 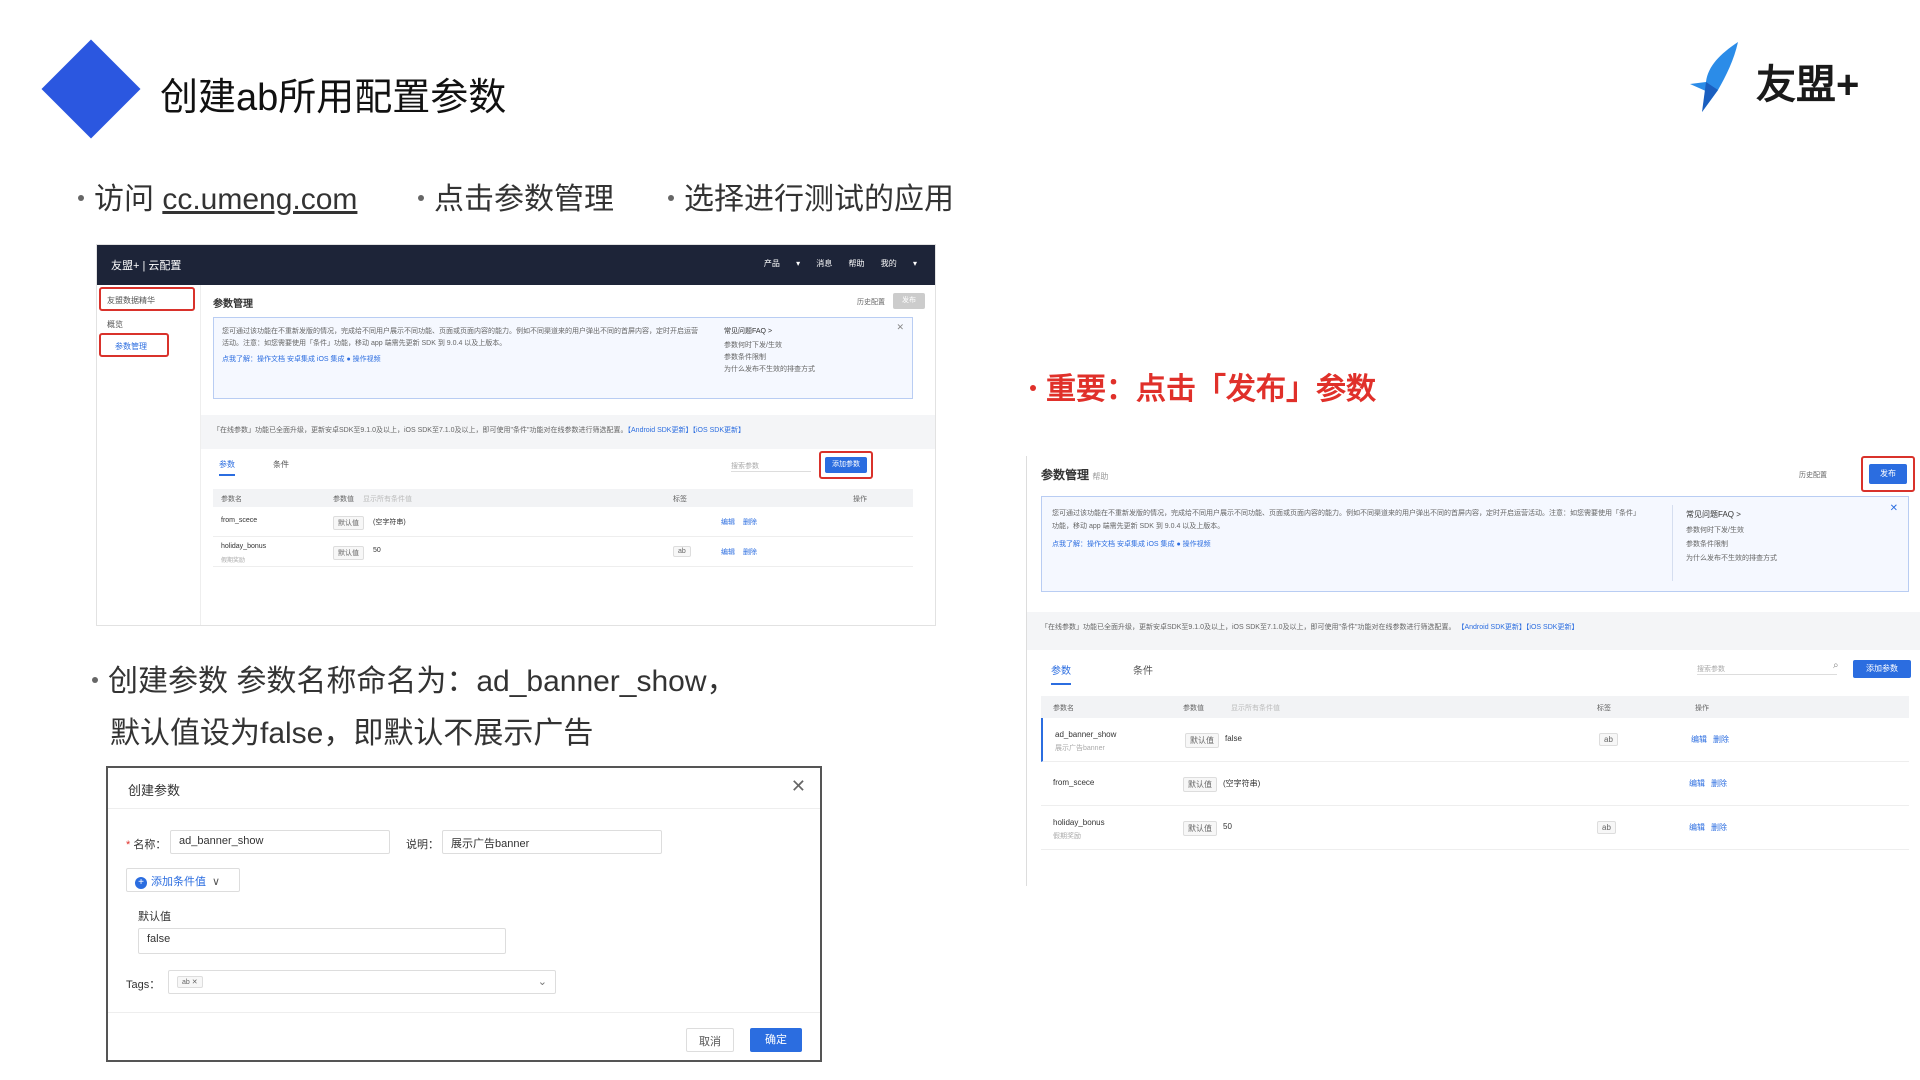 What do you see at coordinates (362, 982) in the screenshot?
I see `tags-select: ab ✕ ⌄` at bounding box center [362, 982].